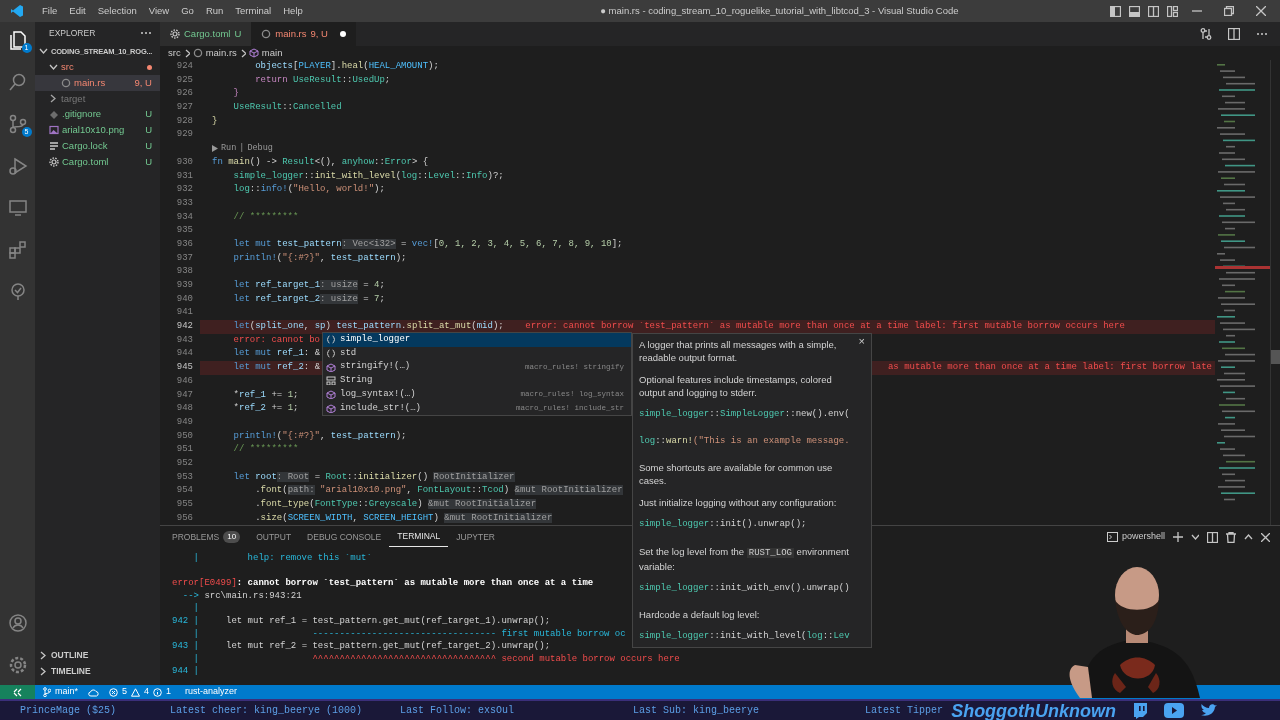 The width and height of the screenshot is (1280, 720). Describe the element at coordinates (211, 692) in the screenshot. I see `language-server-status: rust-analyzer` at that location.